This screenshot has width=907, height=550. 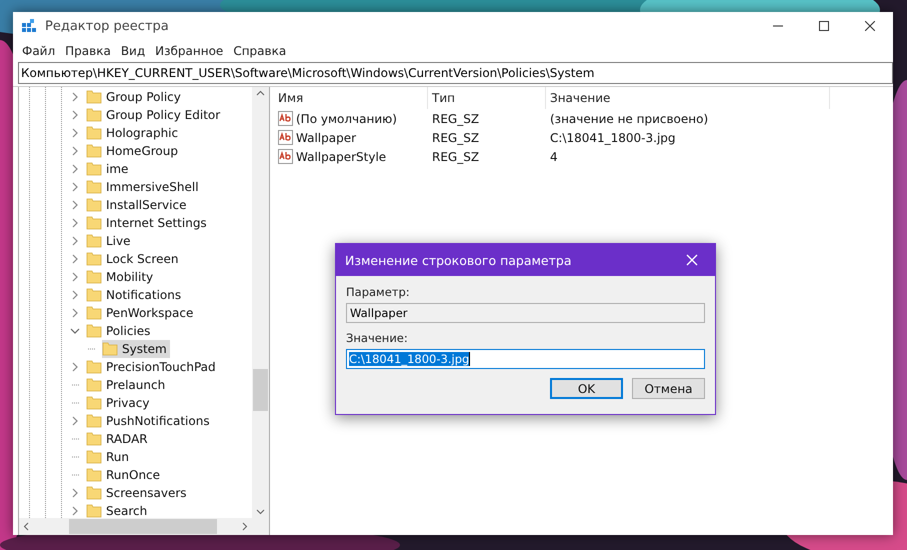 I want to click on table-cell-text: (значение не присвоено), so click(x=629, y=119).